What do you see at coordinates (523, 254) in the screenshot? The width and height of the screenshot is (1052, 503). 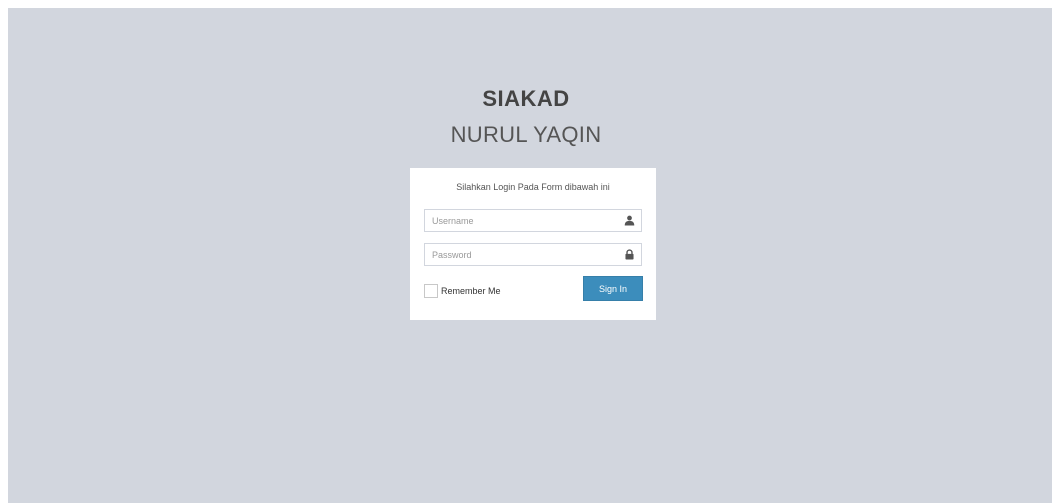 I see `password-input` at bounding box center [523, 254].